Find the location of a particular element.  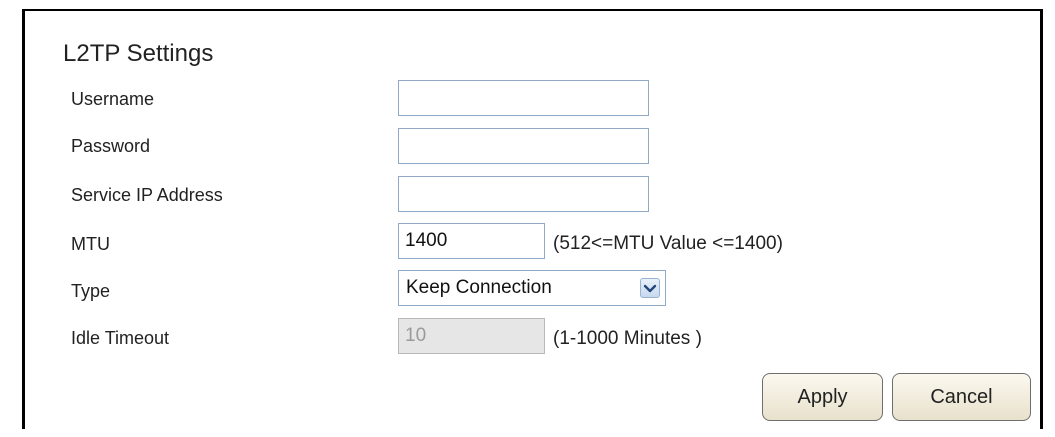

apply-button: Apply is located at coordinates (822, 397).